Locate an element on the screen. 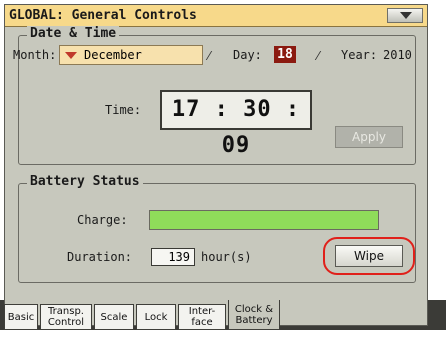  duration-unit: hour(s) is located at coordinates (226, 257).